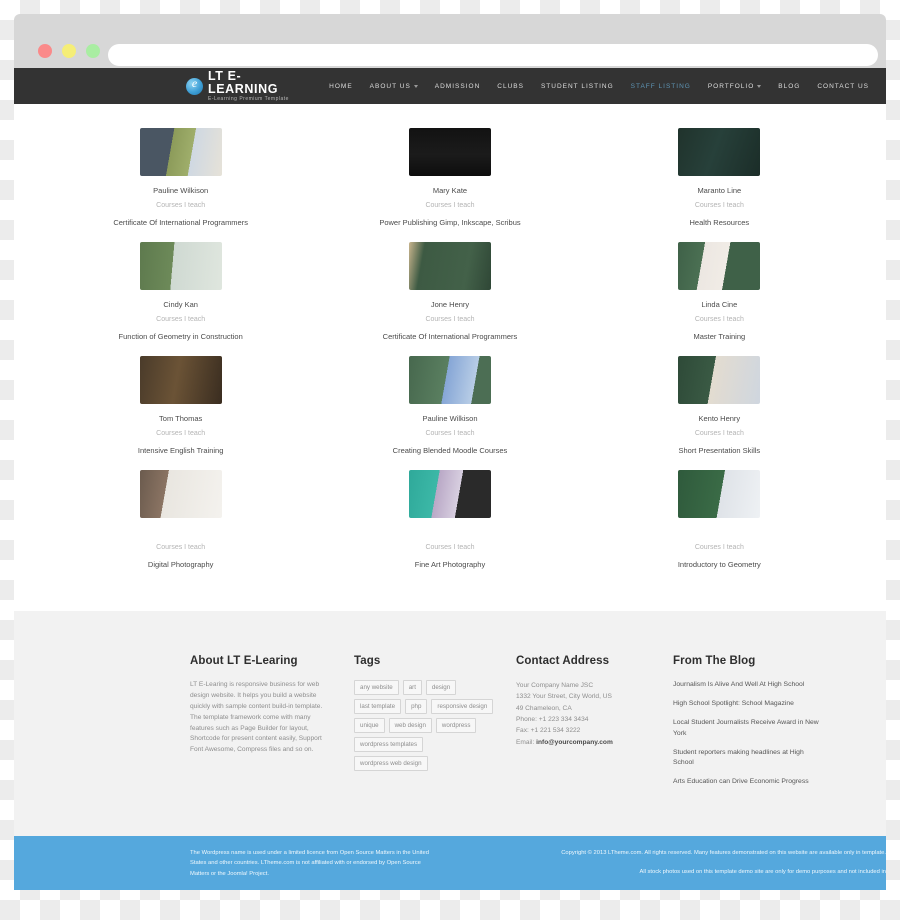 Image resolution: width=900 pixels, height=920 pixels. What do you see at coordinates (719, 291) in the screenshot?
I see `staff-card: Linda Cine Courses I teach Master Training` at bounding box center [719, 291].